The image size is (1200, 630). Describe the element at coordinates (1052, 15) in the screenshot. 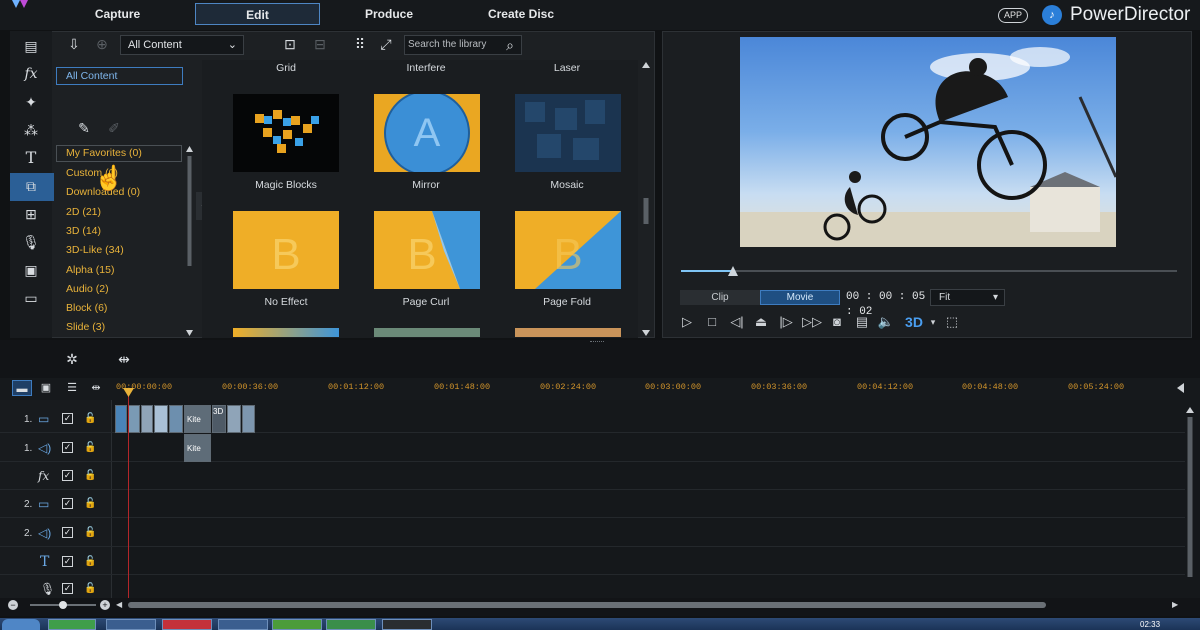

I see `notification-bell-icon: ♪` at that location.